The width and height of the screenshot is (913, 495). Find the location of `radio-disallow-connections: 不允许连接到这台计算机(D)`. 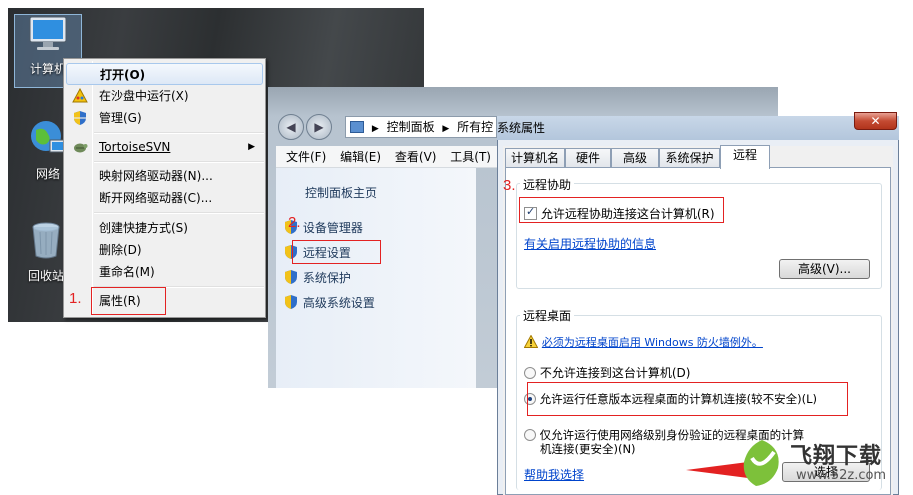

radio-disallow-connections: 不允许连接到这台计算机(D) is located at coordinates (607, 372).